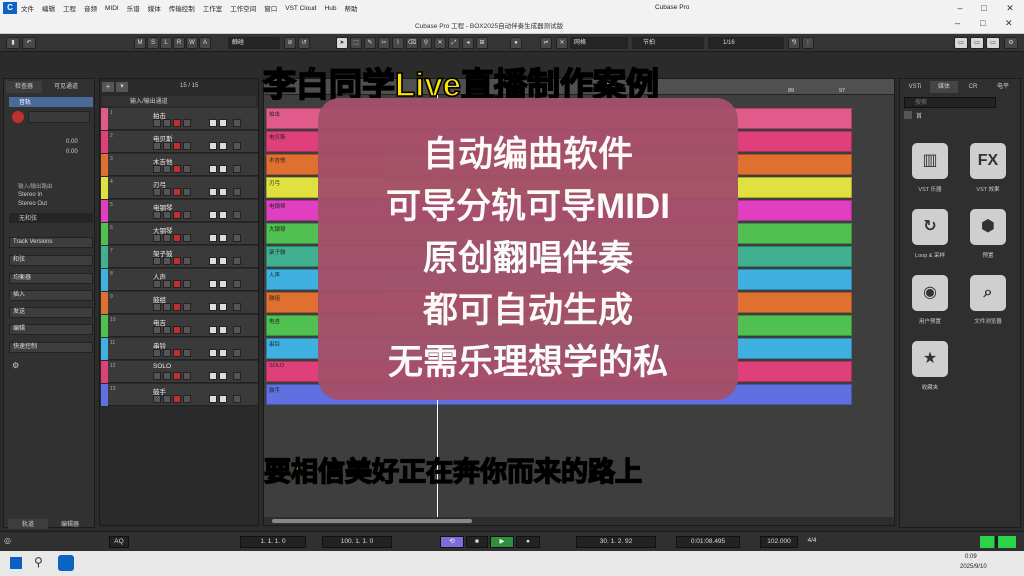 The height and width of the screenshot is (576, 1024). What do you see at coordinates (270, 8) in the screenshot?
I see `menu-window: 窗口` at bounding box center [270, 8].